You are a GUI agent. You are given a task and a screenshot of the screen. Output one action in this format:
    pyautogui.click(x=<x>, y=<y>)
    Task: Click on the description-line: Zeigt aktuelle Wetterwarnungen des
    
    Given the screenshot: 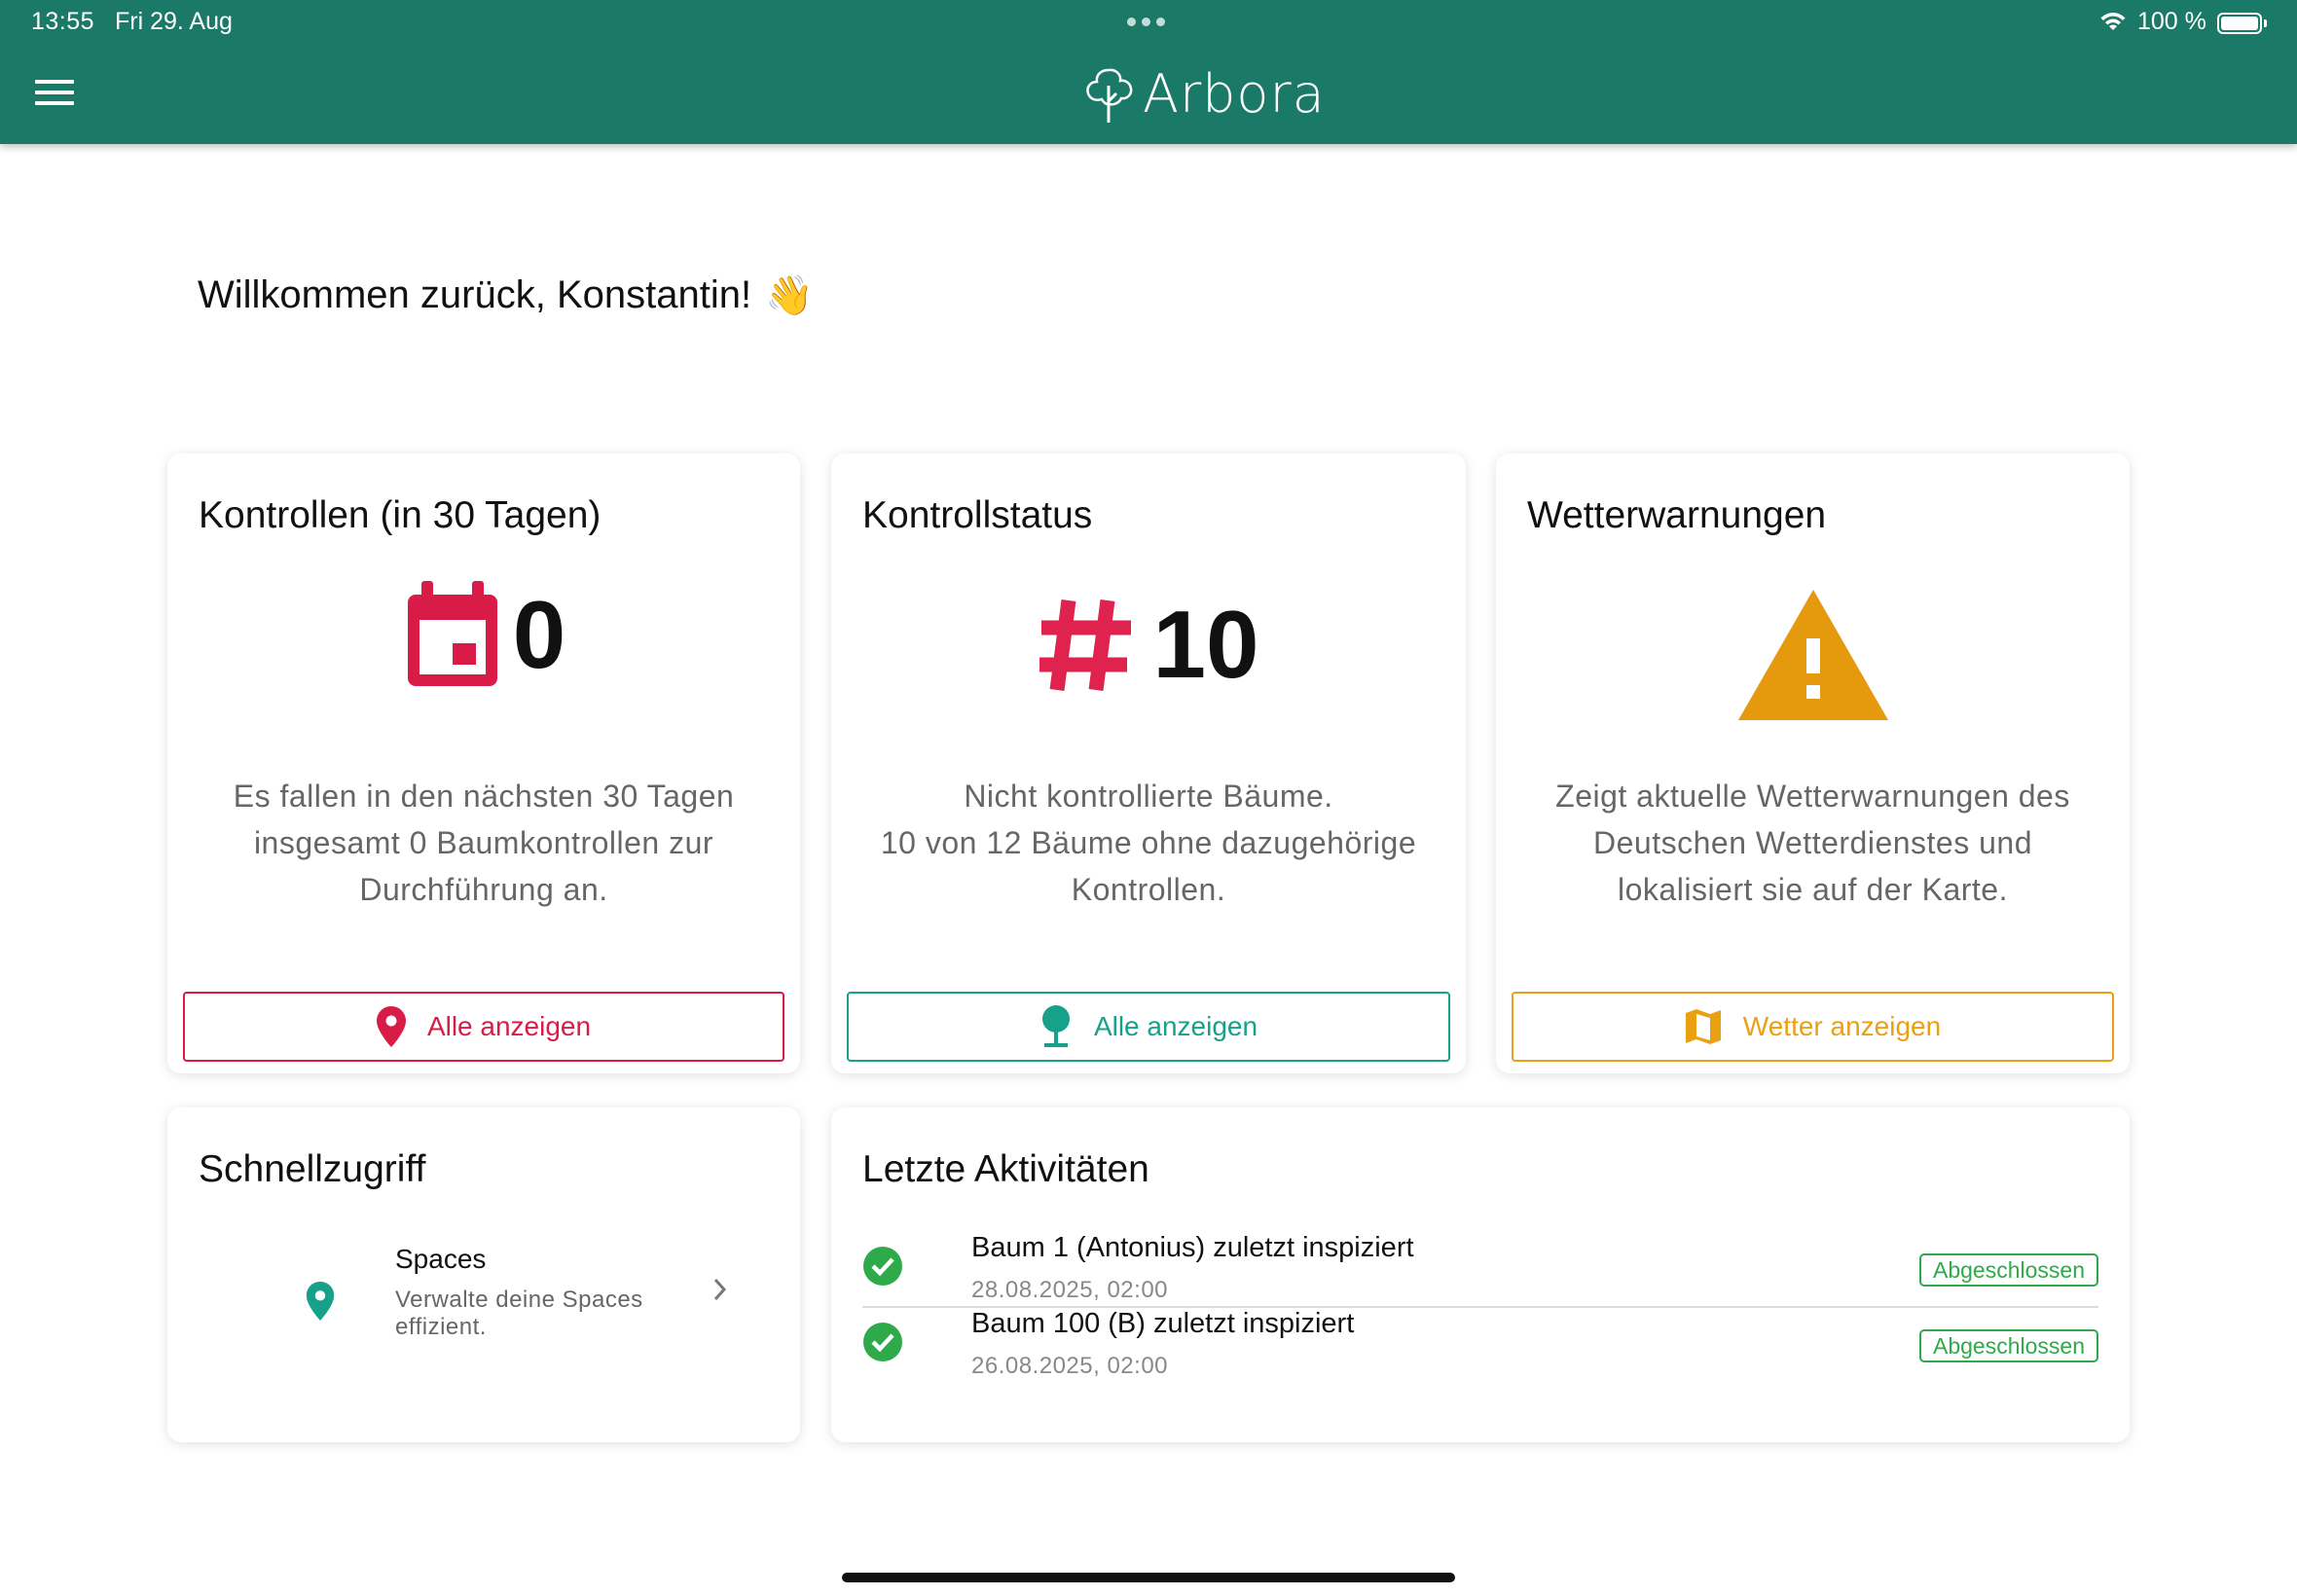 What is the action you would take?
    pyautogui.click(x=1812, y=796)
    